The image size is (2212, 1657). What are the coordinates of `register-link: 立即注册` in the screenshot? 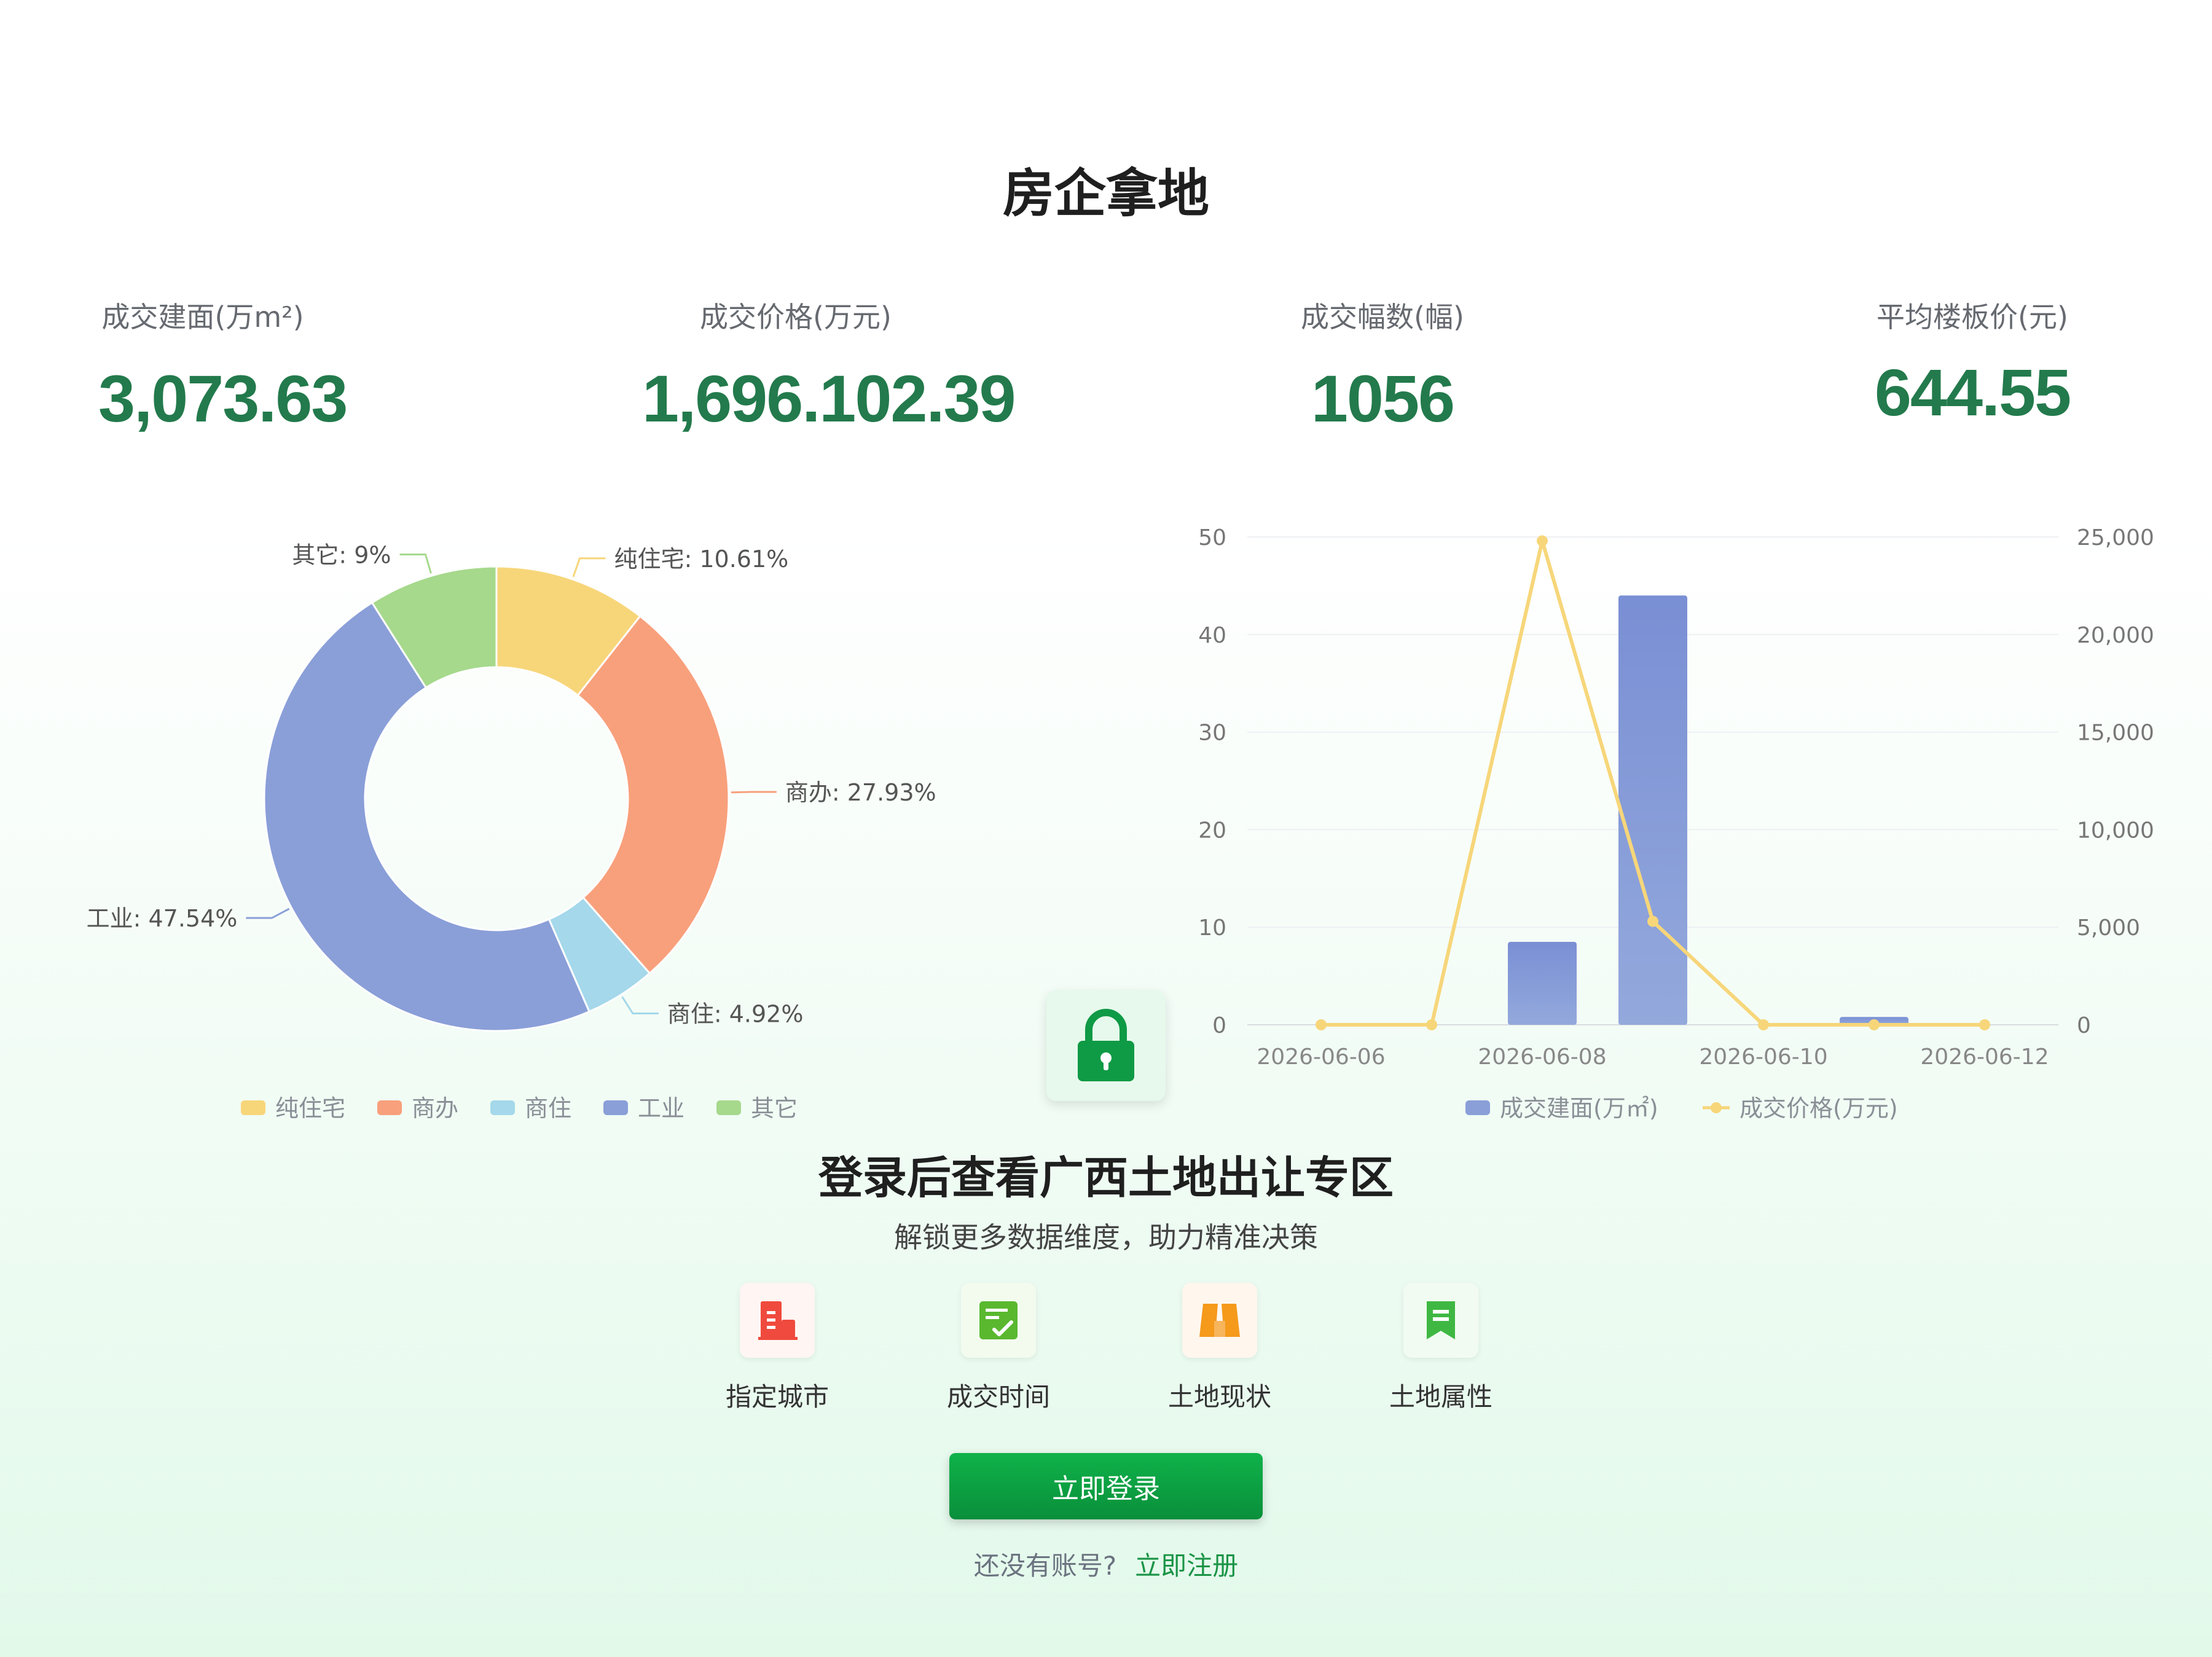 It's located at (1186, 1566).